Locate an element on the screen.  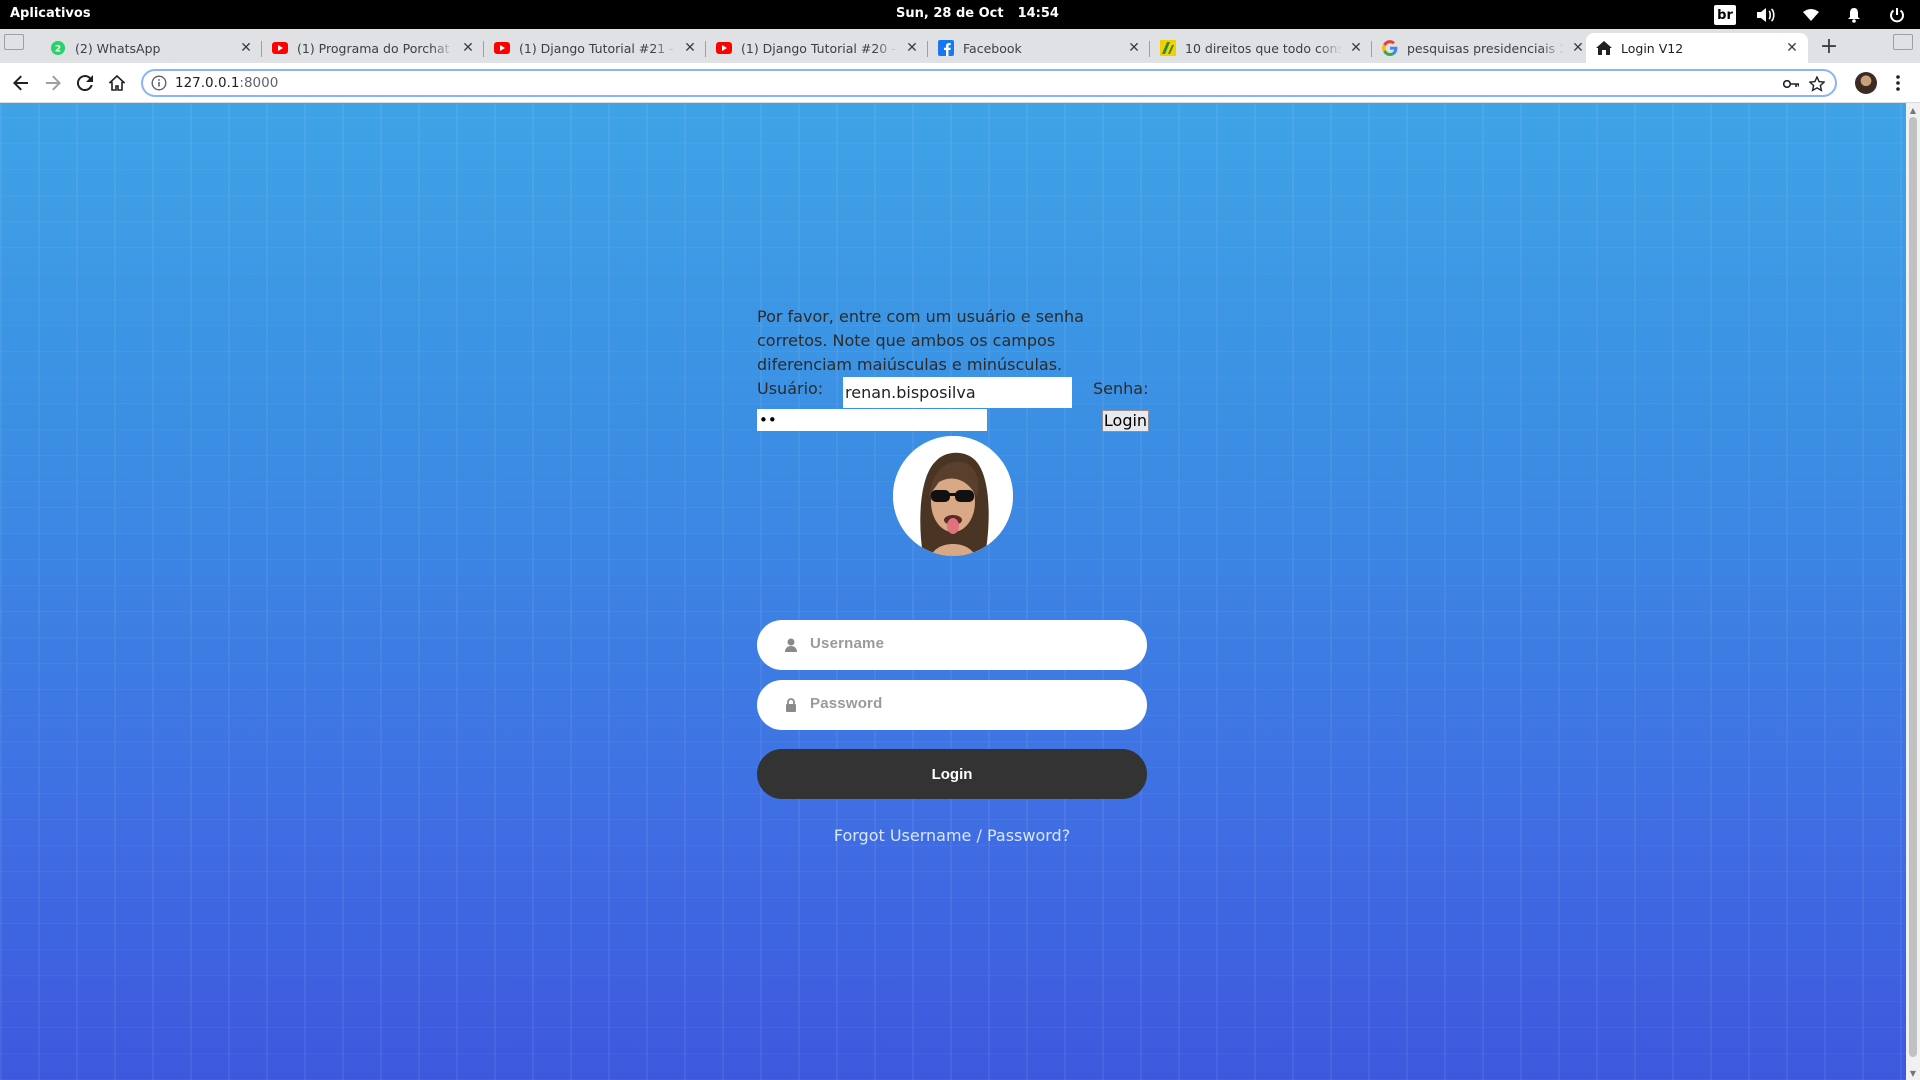
tab-title: Facebook is located at coordinates (992, 48).